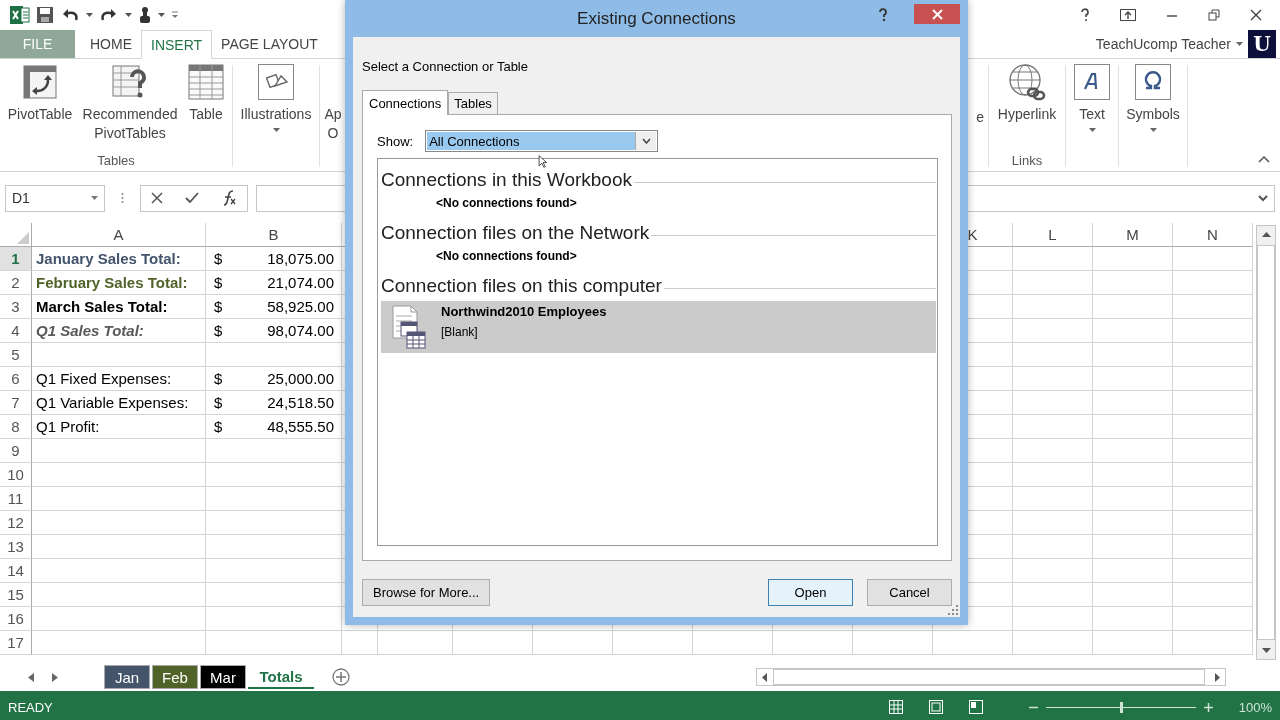  I want to click on scroll-right-icon, so click(1217, 677).